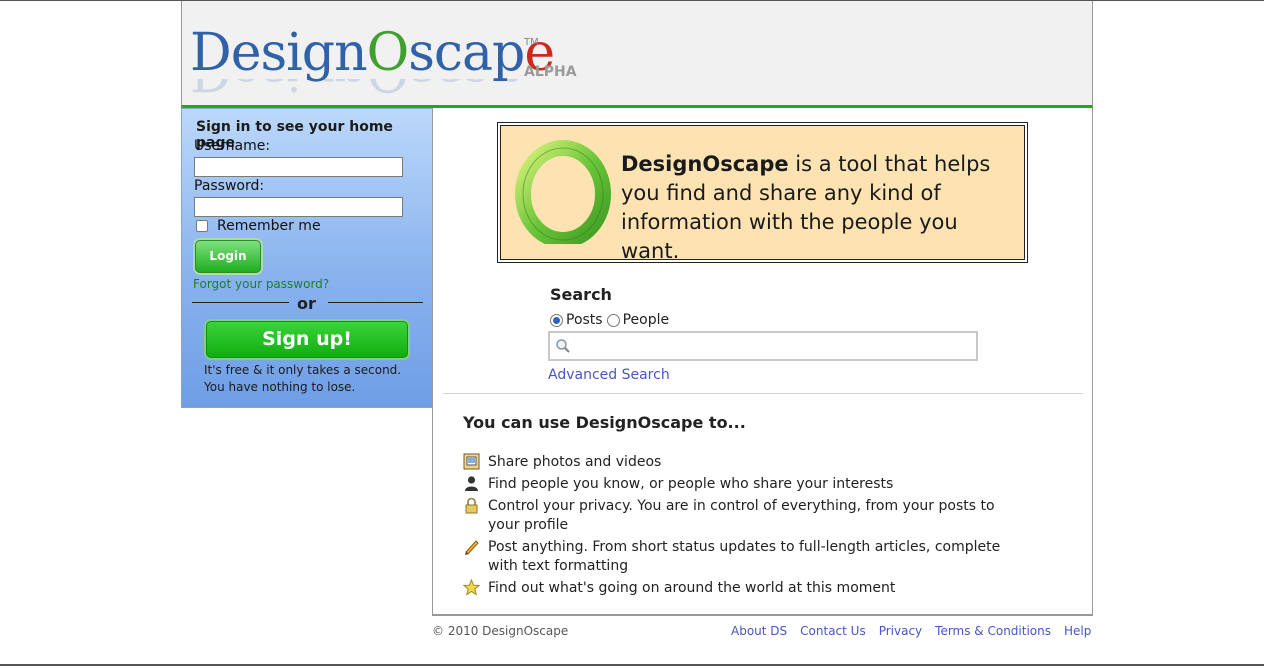  I want to click on search-type: Posts People, so click(611, 320).